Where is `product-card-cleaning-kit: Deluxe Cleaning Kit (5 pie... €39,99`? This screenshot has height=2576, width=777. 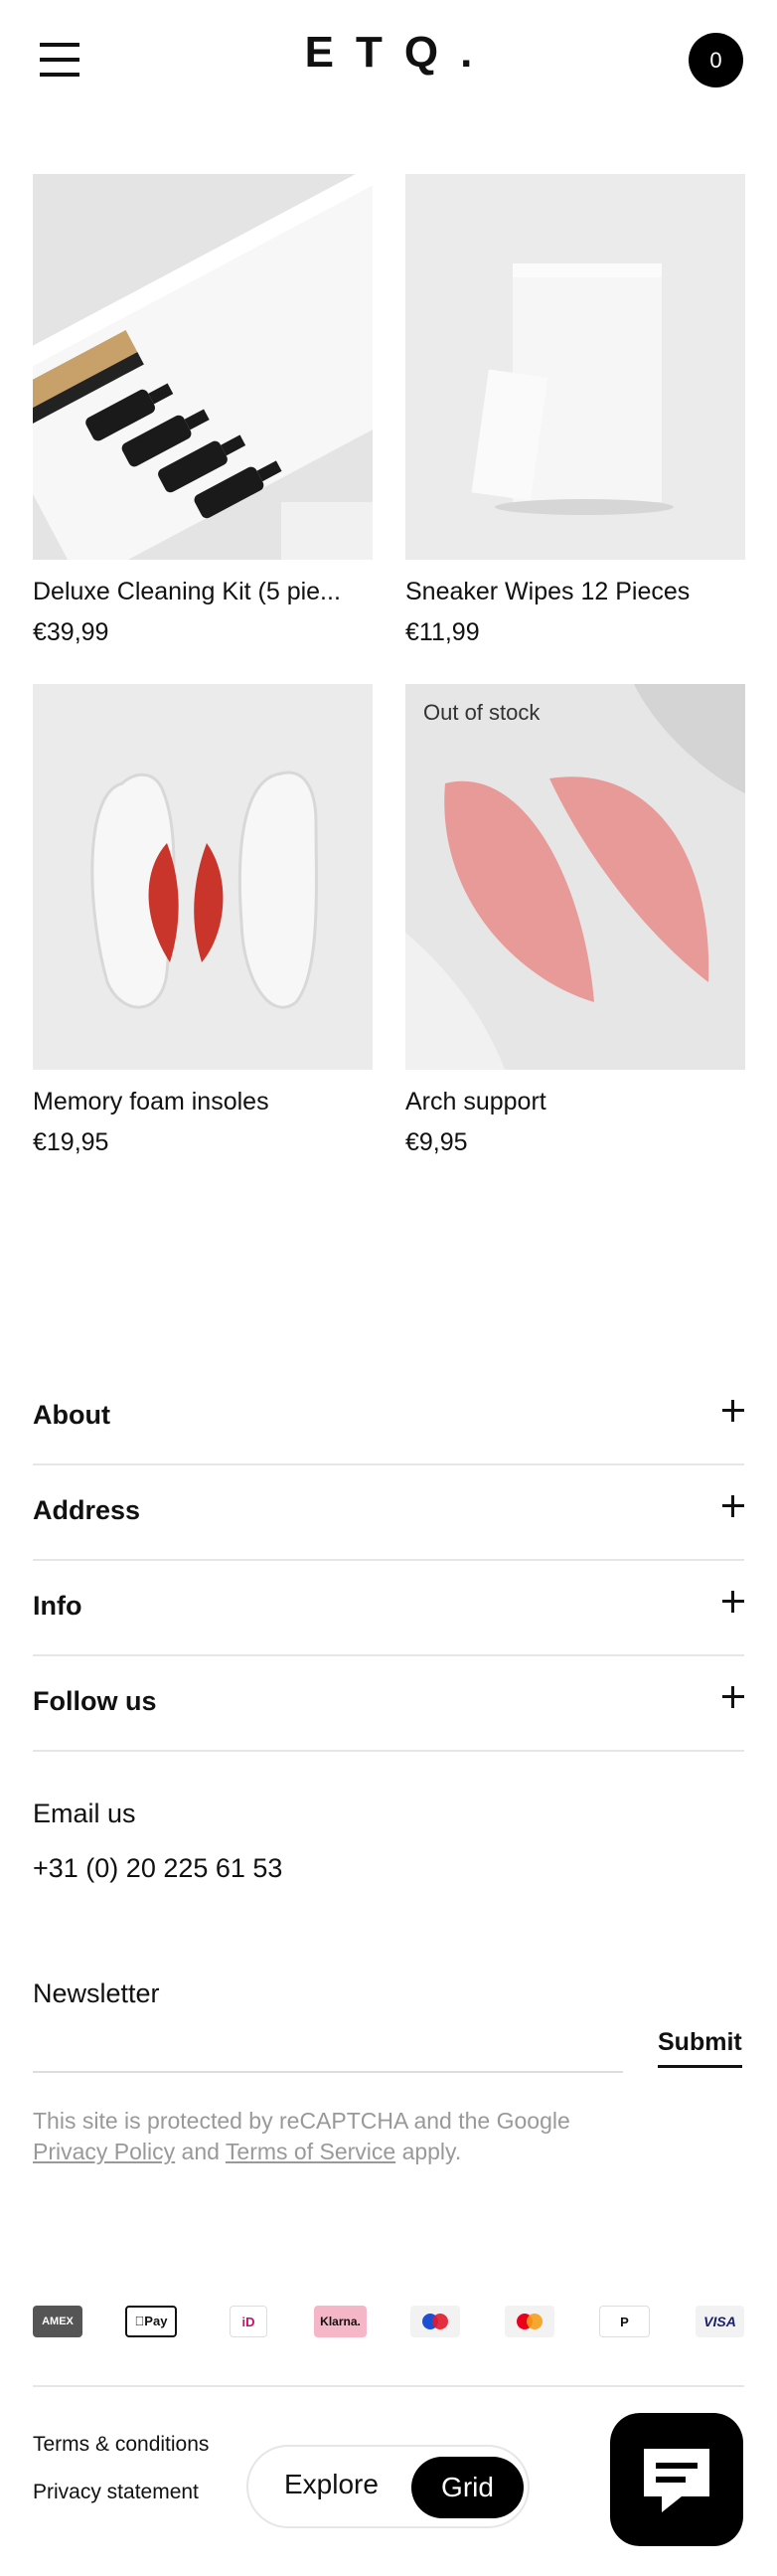 product-card-cleaning-kit: Deluxe Cleaning Kit (5 pie... €39,99 is located at coordinates (203, 410).